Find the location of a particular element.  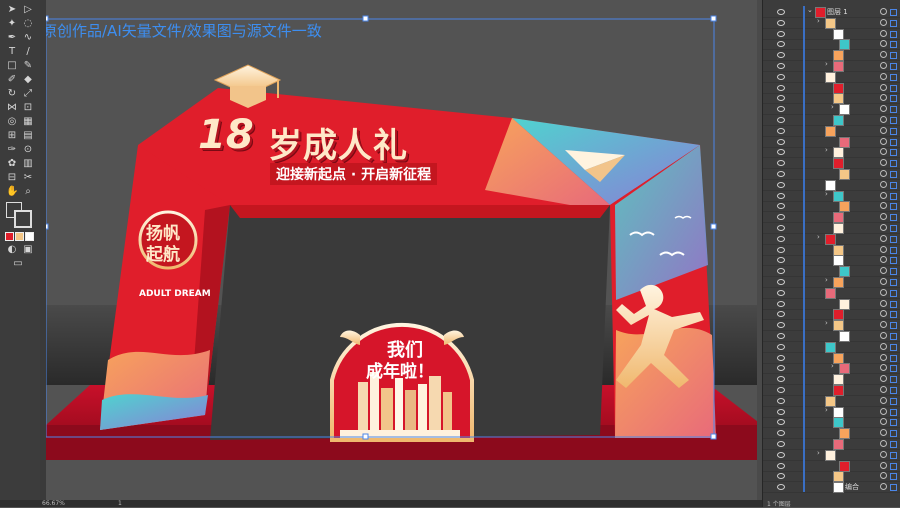

screen-mode-icon: ▣ is located at coordinates (28, 250).